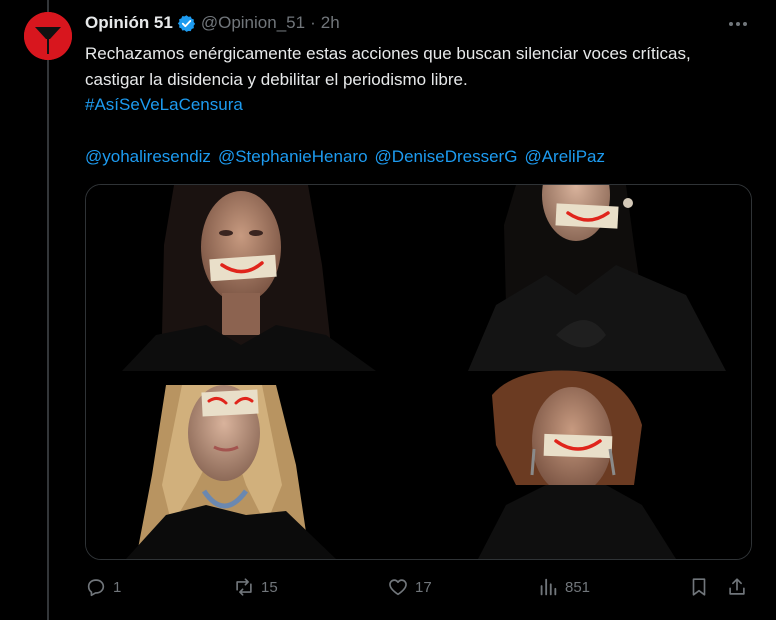 This screenshot has width=776, height=620. What do you see at coordinates (48, 310) in the screenshot?
I see `thread-line` at bounding box center [48, 310].